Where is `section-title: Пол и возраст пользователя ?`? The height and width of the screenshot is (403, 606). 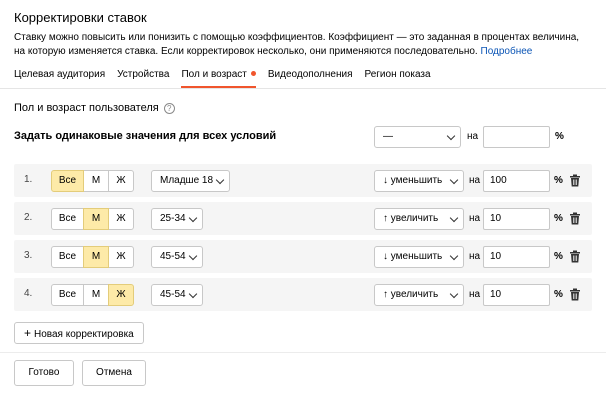 section-title: Пол и возраст пользователя ? is located at coordinates (94, 108).